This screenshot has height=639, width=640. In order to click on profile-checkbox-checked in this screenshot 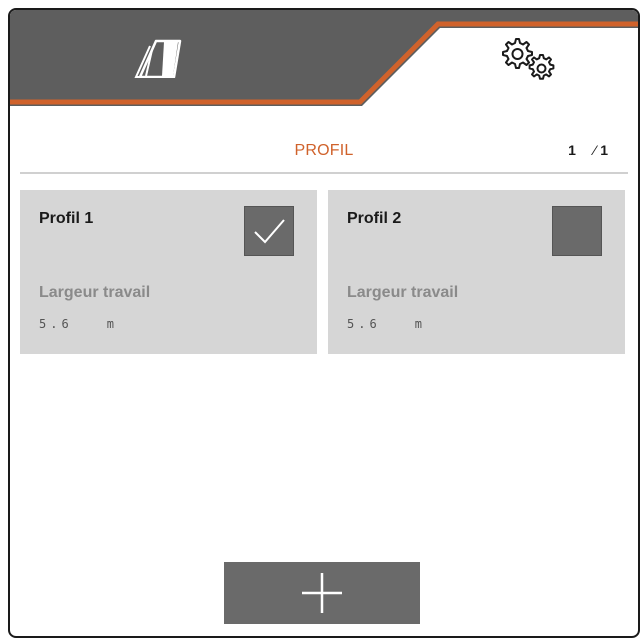, I will do `click(269, 231)`.